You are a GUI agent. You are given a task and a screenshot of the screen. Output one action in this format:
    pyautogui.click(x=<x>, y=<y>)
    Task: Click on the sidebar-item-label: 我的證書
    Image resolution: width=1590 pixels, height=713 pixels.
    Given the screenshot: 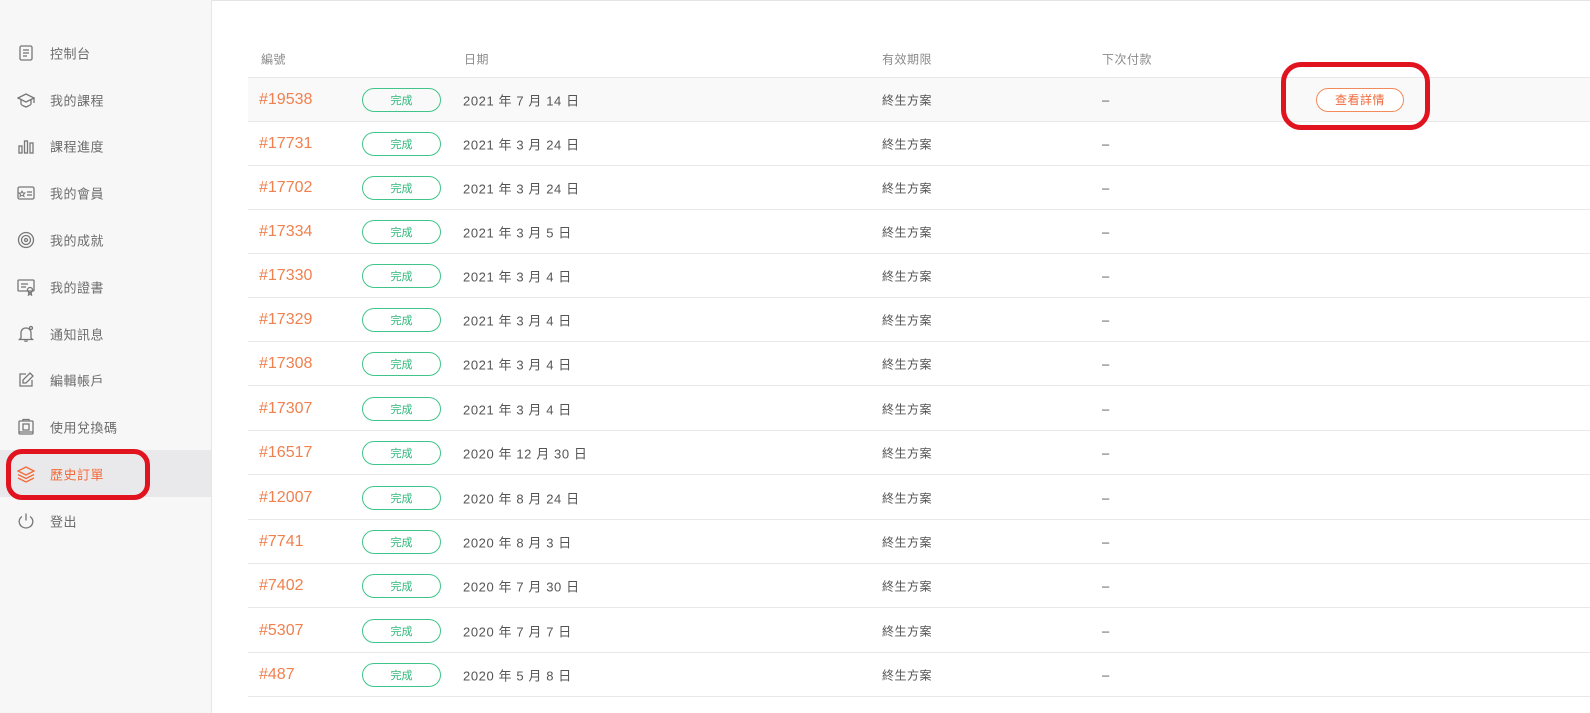 What is the action you would take?
    pyautogui.click(x=77, y=287)
    